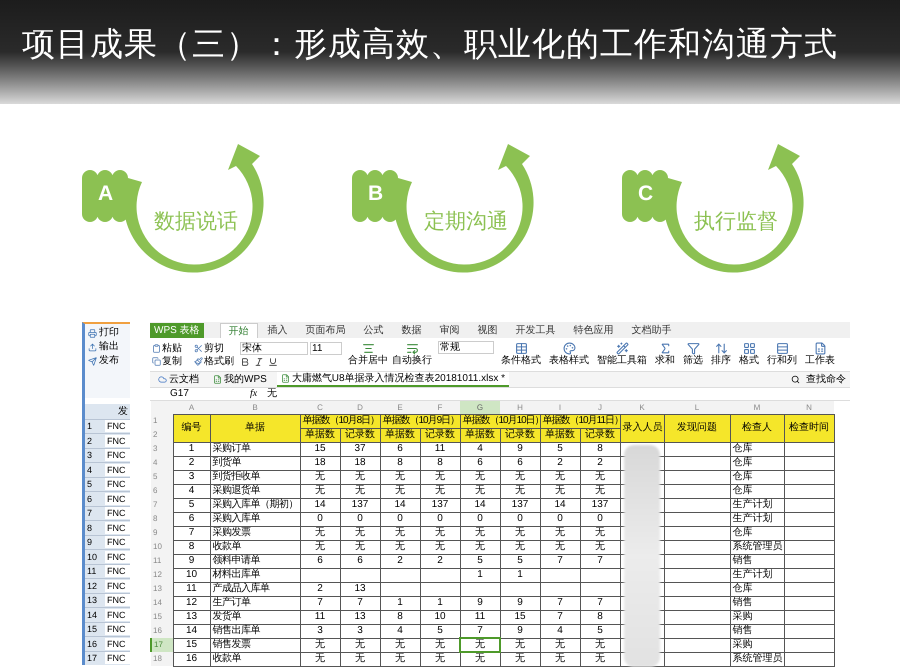 This screenshot has height=671, width=900. I want to click on ribbon-button: 格式, so click(749, 355).